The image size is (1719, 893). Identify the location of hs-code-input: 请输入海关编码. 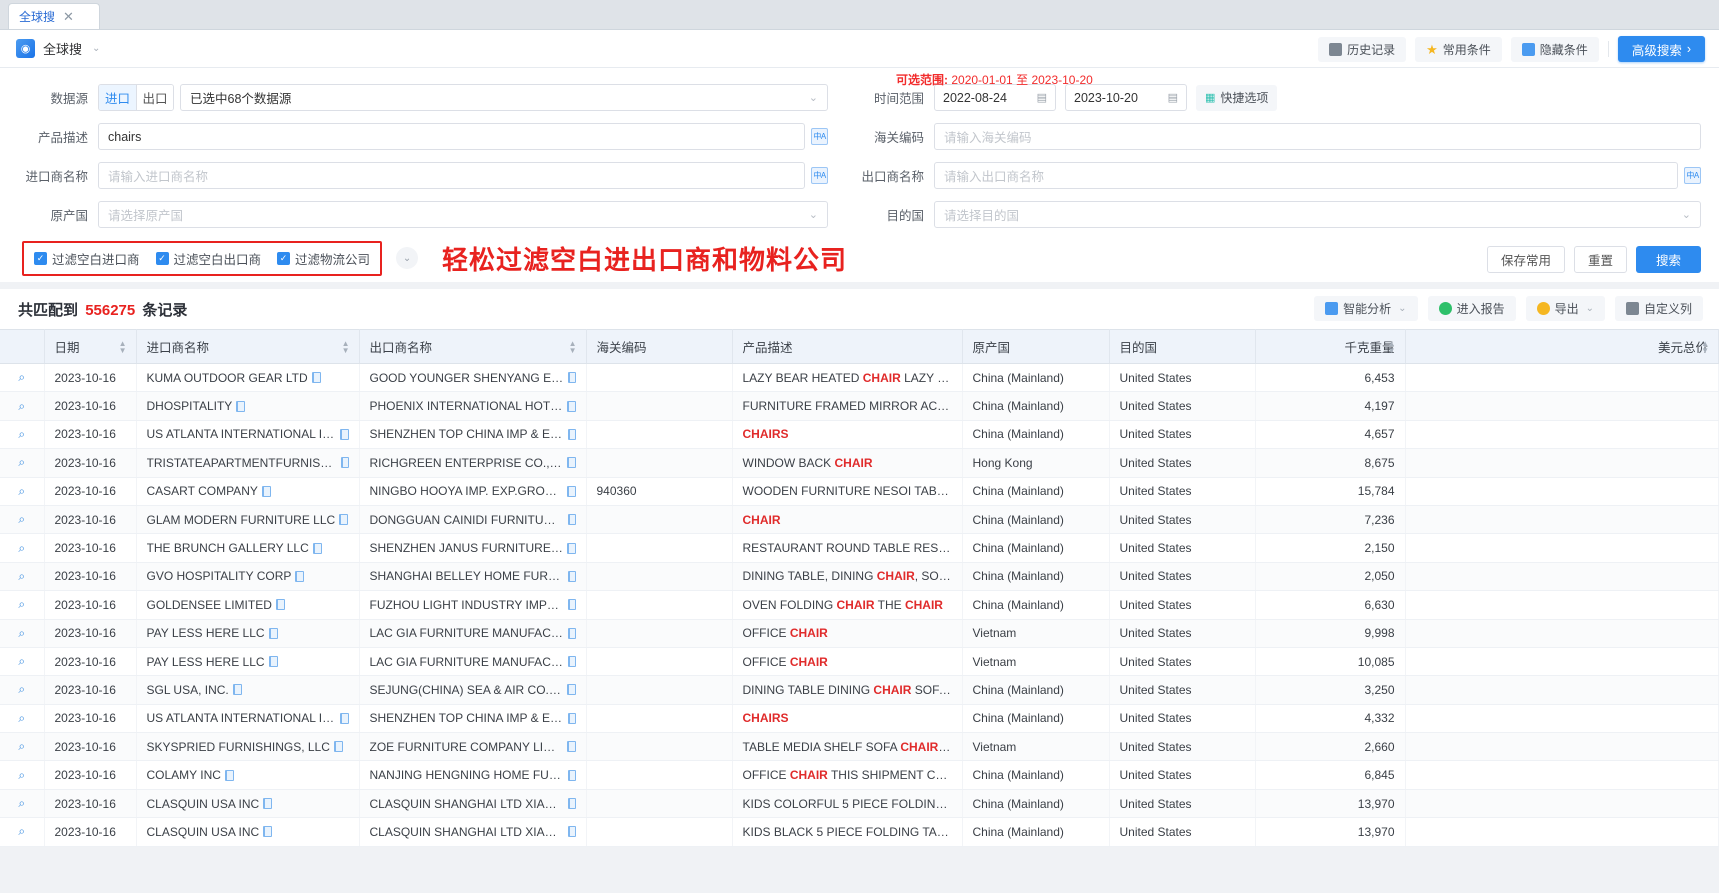
(1317, 136).